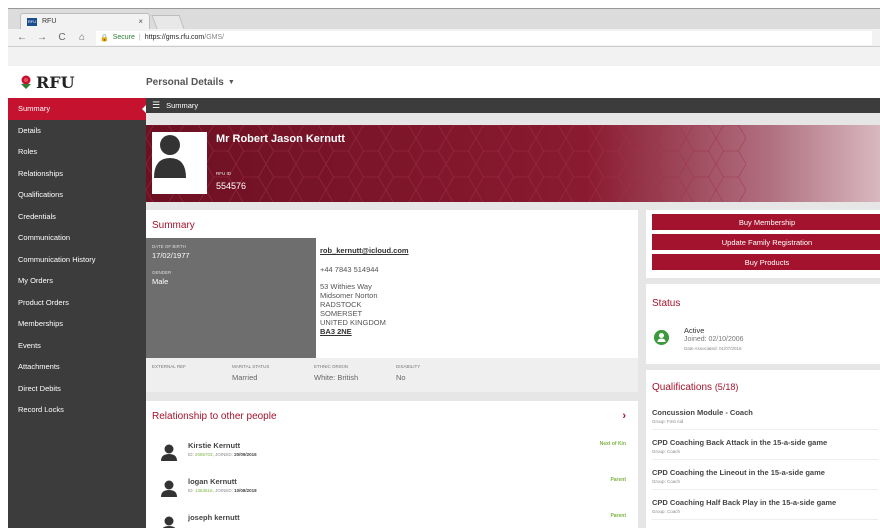 This screenshot has width=880, height=528. What do you see at coordinates (185, 82) in the screenshot?
I see `page-title: Personal Details` at bounding box center [185, 82].